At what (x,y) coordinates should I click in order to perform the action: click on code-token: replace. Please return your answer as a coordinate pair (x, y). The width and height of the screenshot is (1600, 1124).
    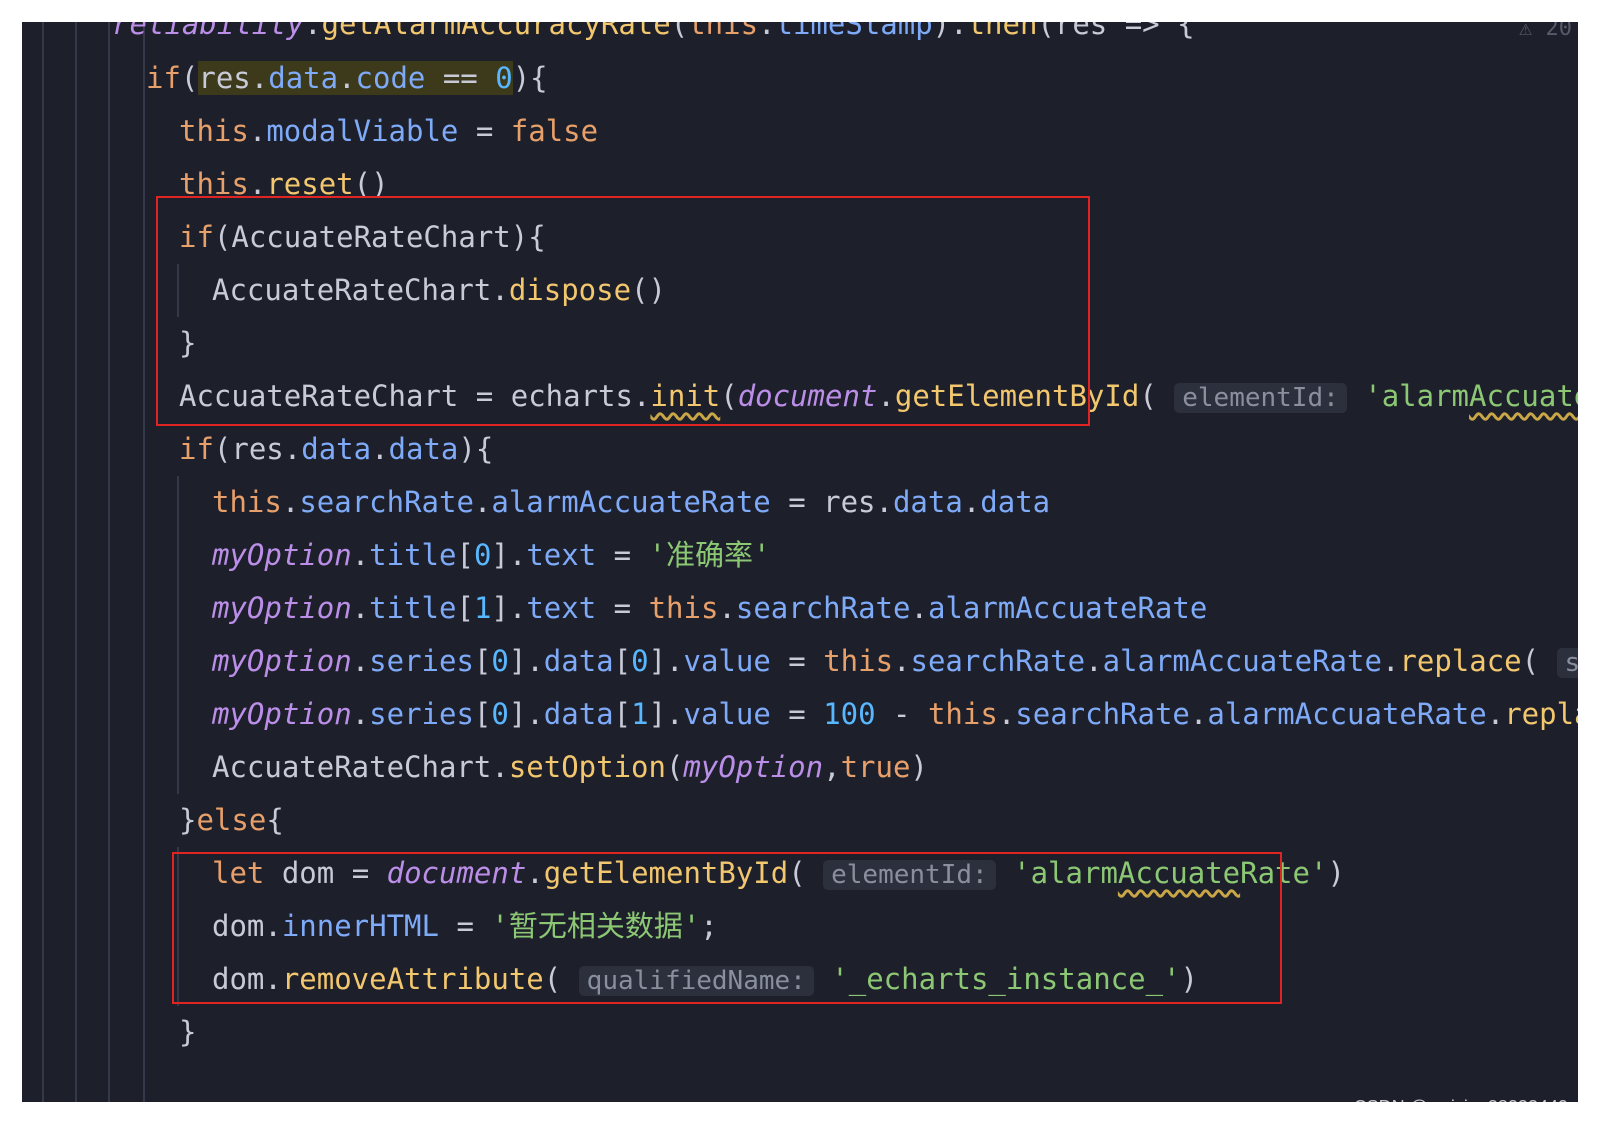
    Looking at the image, I should click on (1541, 714).